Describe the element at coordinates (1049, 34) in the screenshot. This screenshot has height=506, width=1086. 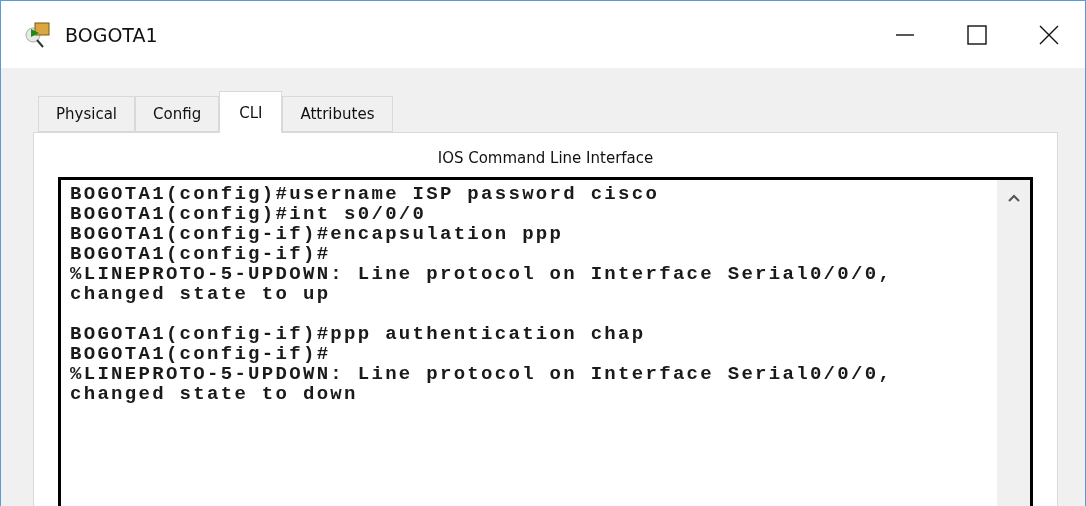
I see `close-icon` at that location.